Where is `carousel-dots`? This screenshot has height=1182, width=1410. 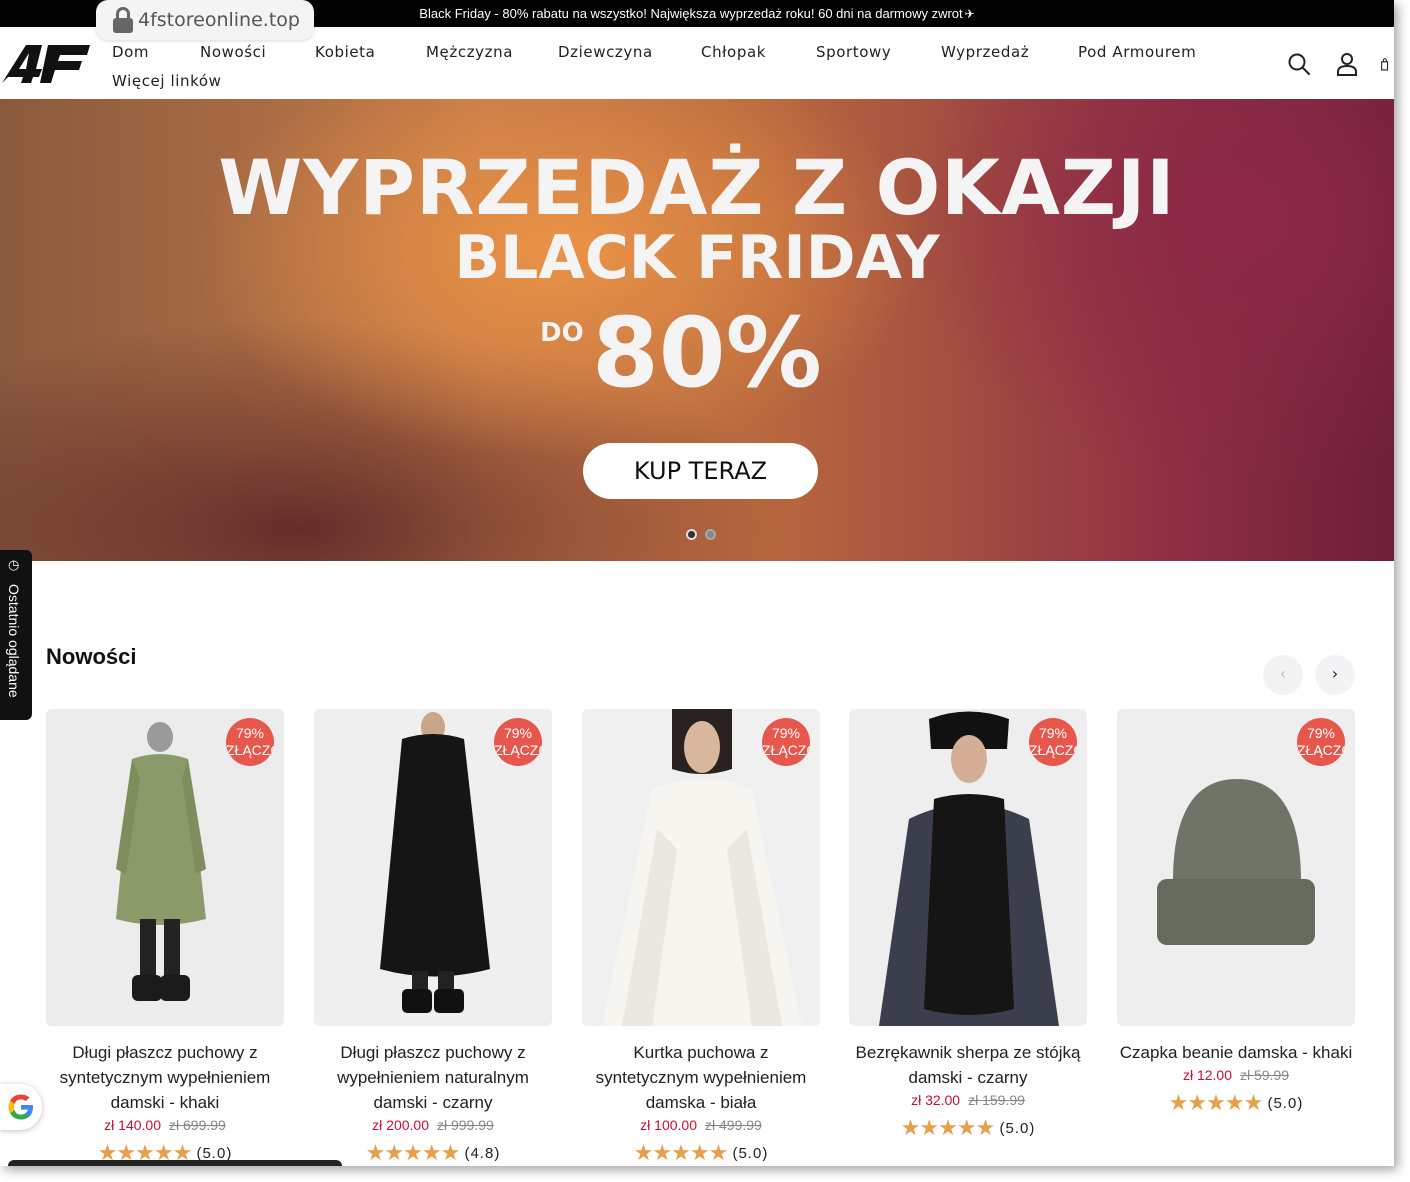
carousel-dots is located at coordinates (705, 534).